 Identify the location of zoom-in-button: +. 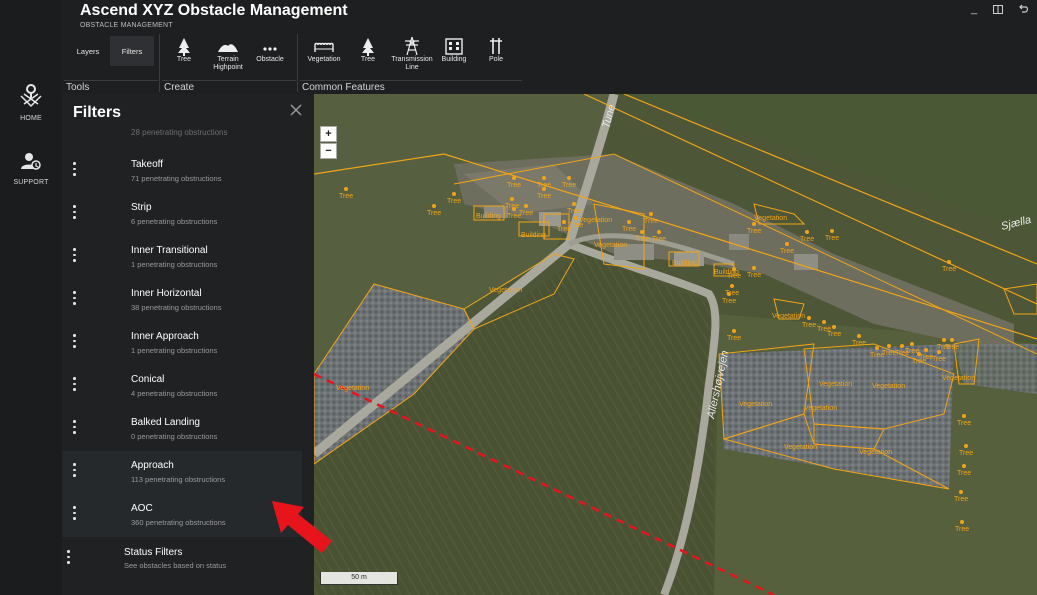
(328, 134).